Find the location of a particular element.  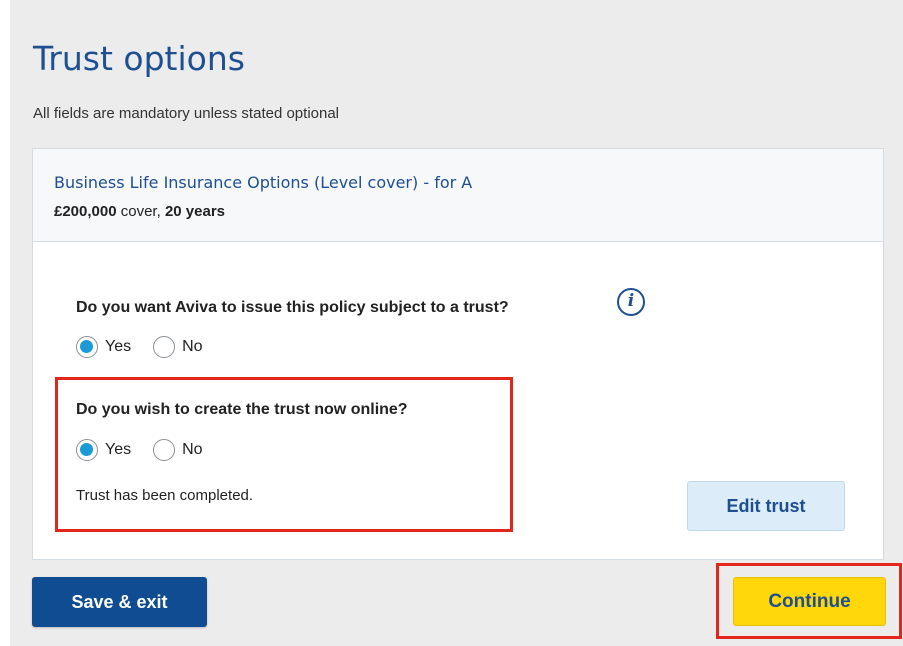

edit-trust-button: Edit trust is located at coordinates (766, 506).